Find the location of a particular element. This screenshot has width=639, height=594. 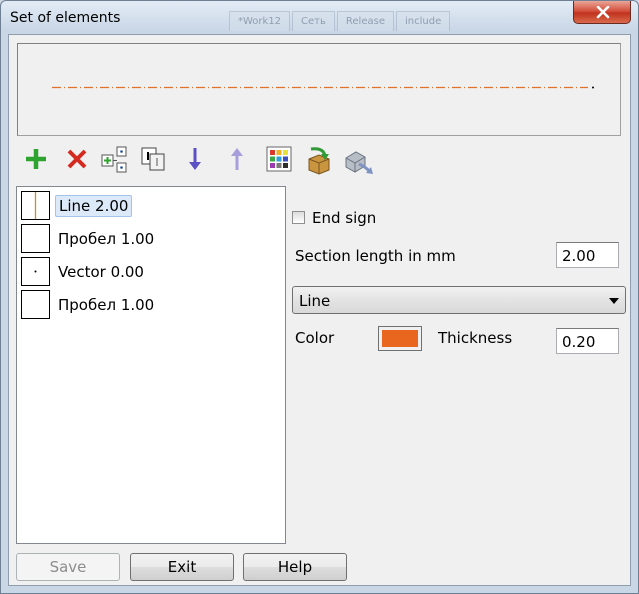

copy-button is located at coordinates (153, 159).